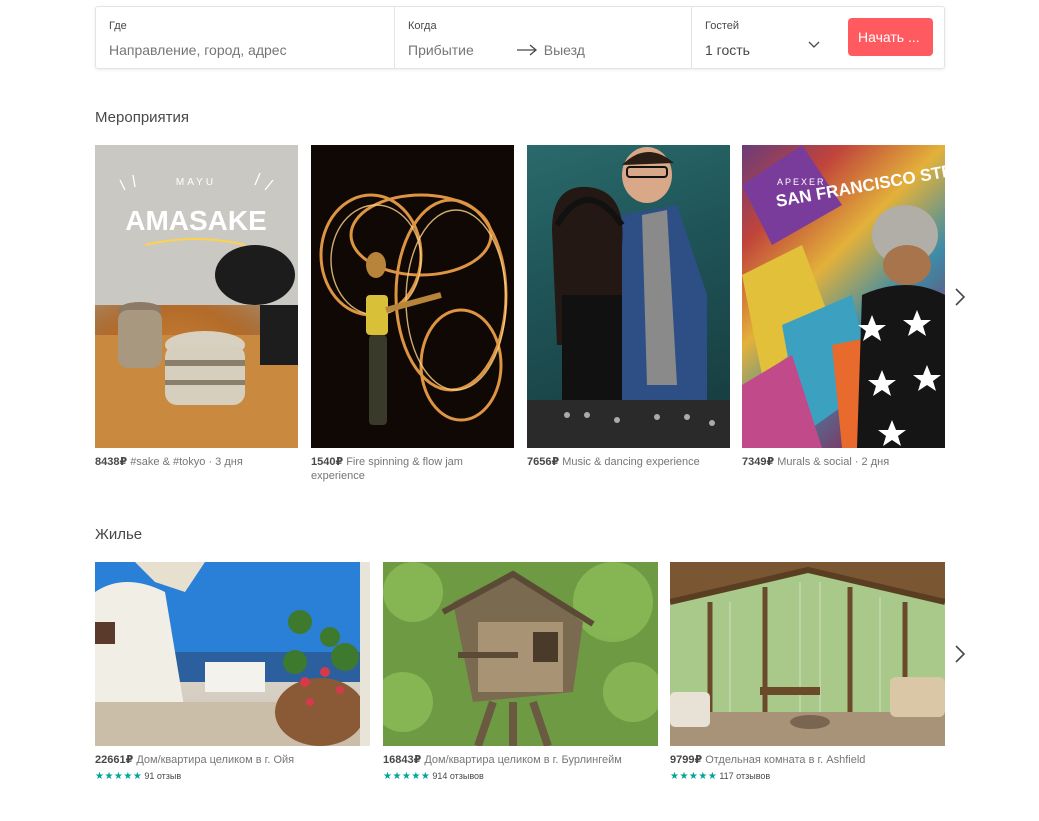 The image size is (1039, 821). Describe the element at coordinates (118, 26) in the screenshot. I see `where-label: Где` at that location.